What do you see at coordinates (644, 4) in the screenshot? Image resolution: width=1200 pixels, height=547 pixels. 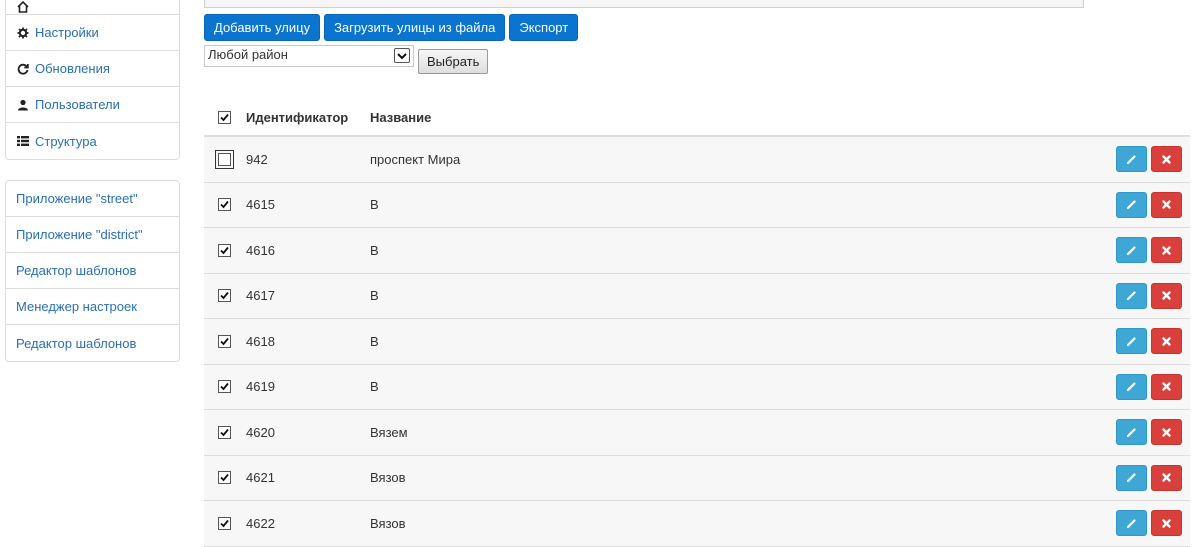 I see `top-panel-edge` at bounding box center [644, 4].